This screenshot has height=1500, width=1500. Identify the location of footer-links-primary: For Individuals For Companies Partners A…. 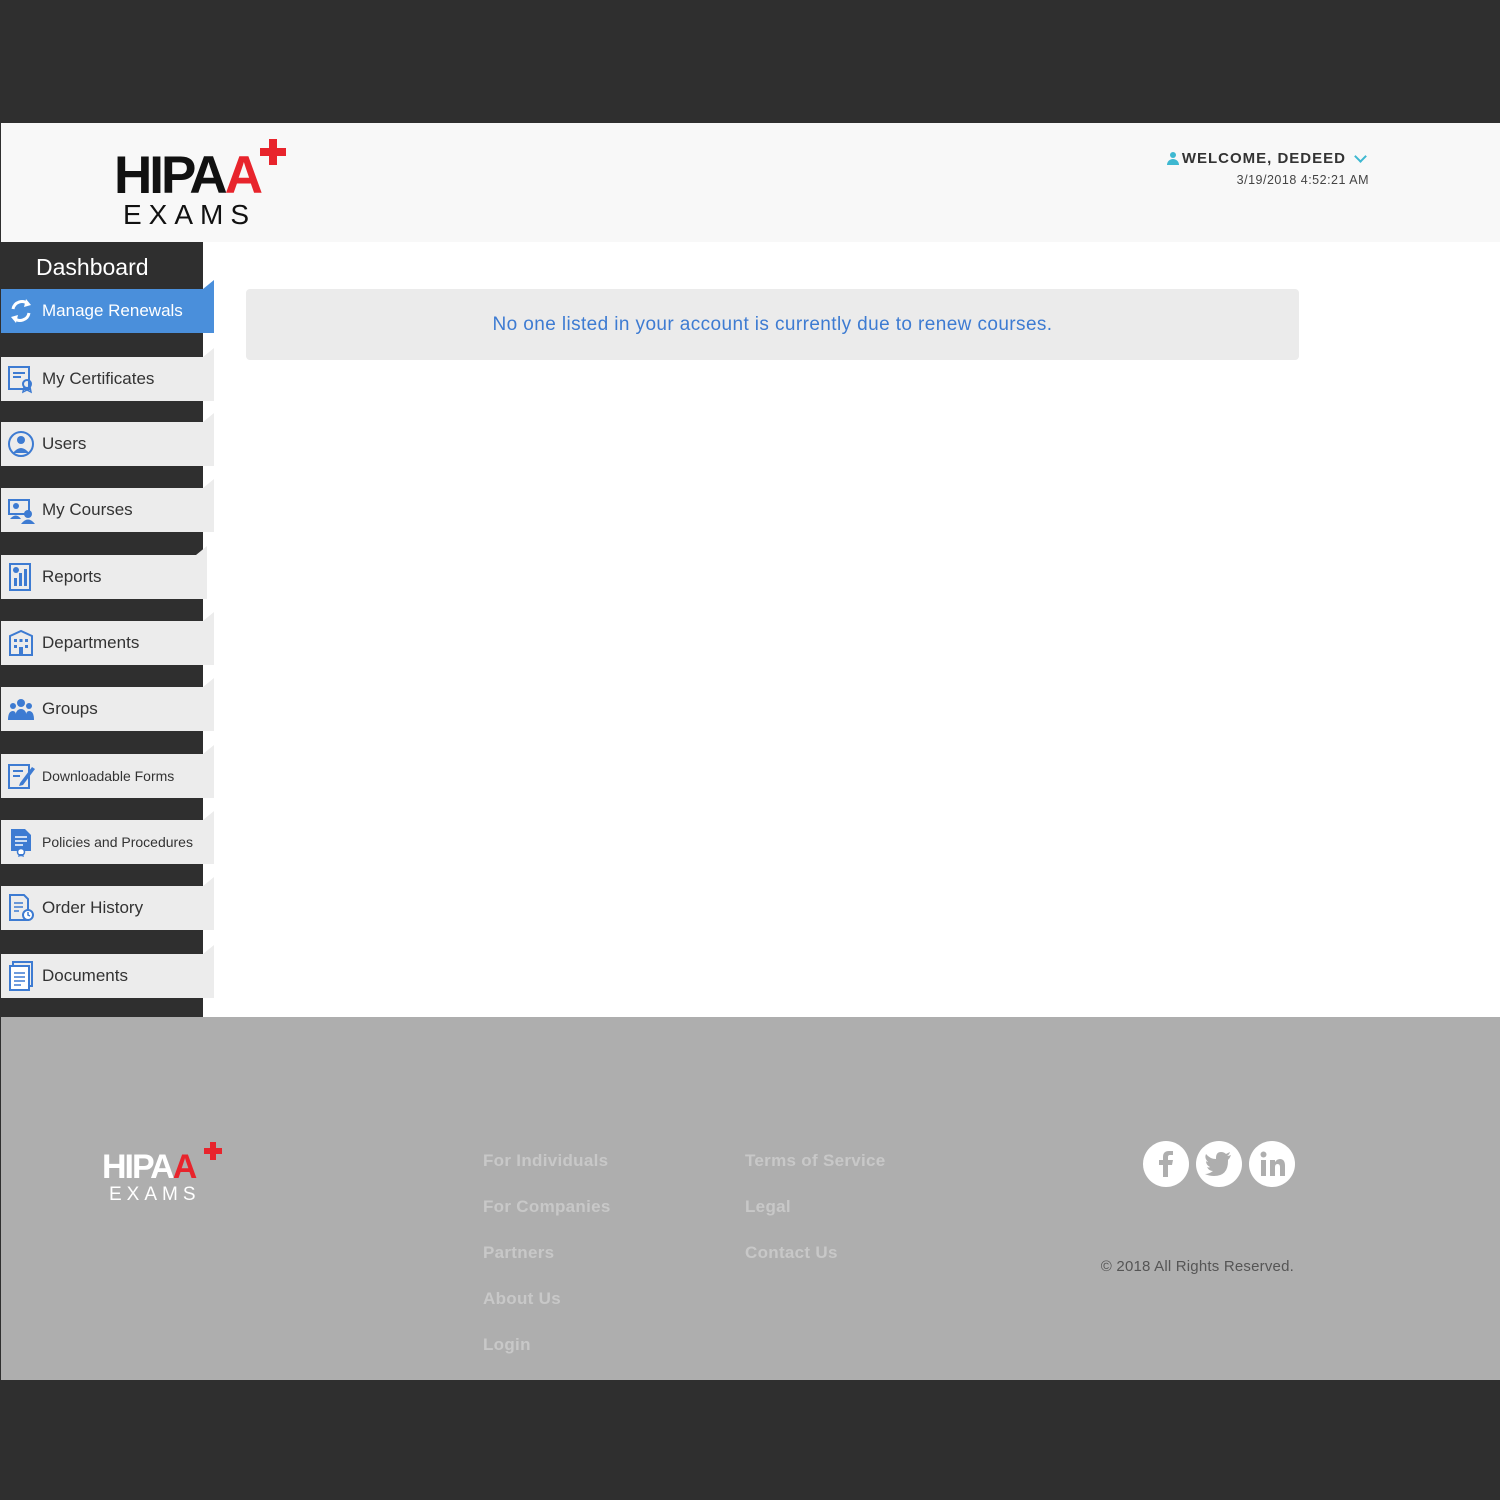
(547, 1266).